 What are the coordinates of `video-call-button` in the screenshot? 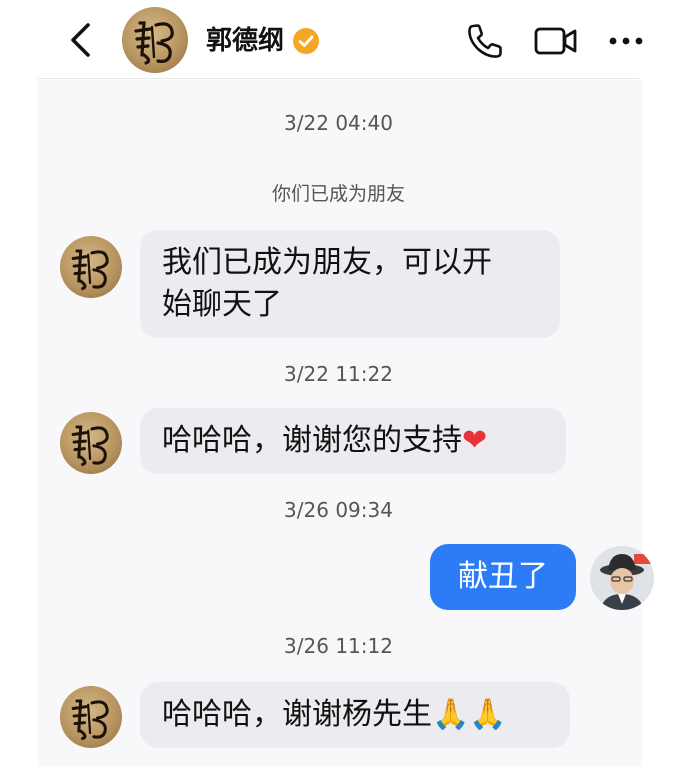 It's located at (556, 41).